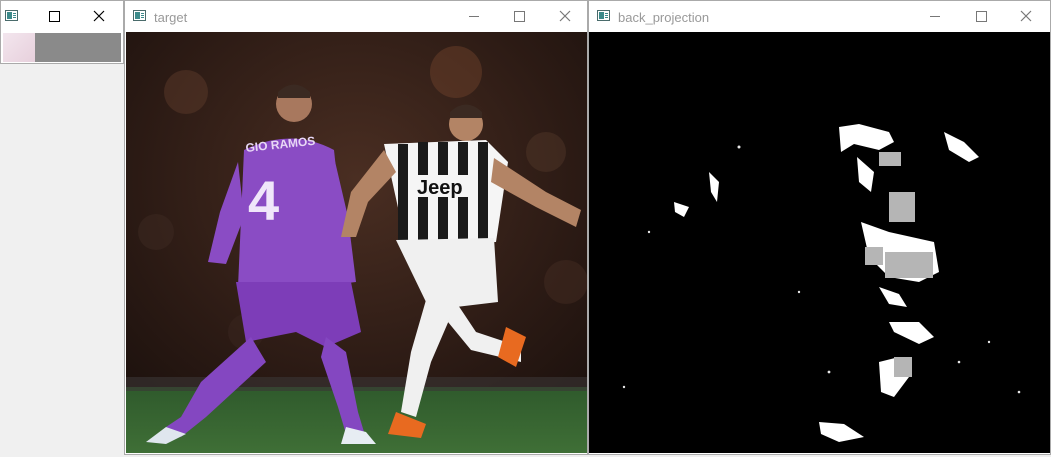 Image resolution: width=1051 pixels, height=457 pixels. What do you see at coordinates (171, 17) in the screenshot?
I see `target-window-title: target` at bounding box center [171, 17].